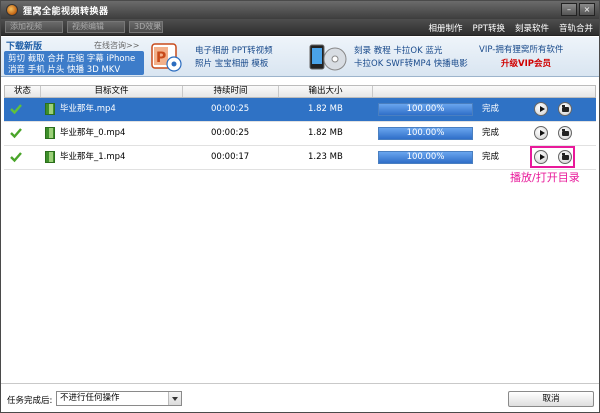 This screenshot has width=600, height=413. Describe the element at coordinates (96, 27) in the screenshot. I see `edit-video-button: 视频编辑` at that location.